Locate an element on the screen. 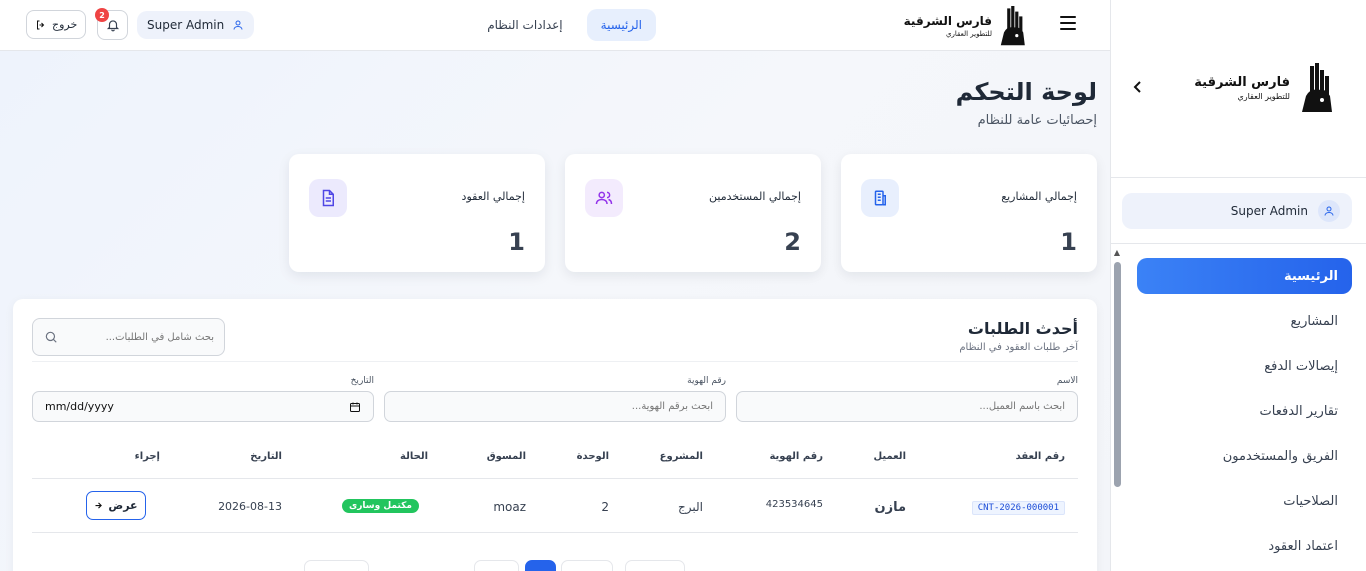 The height and width of the screenshot is (571, 1366). filter-name-input is located at coordinates (907, 406).